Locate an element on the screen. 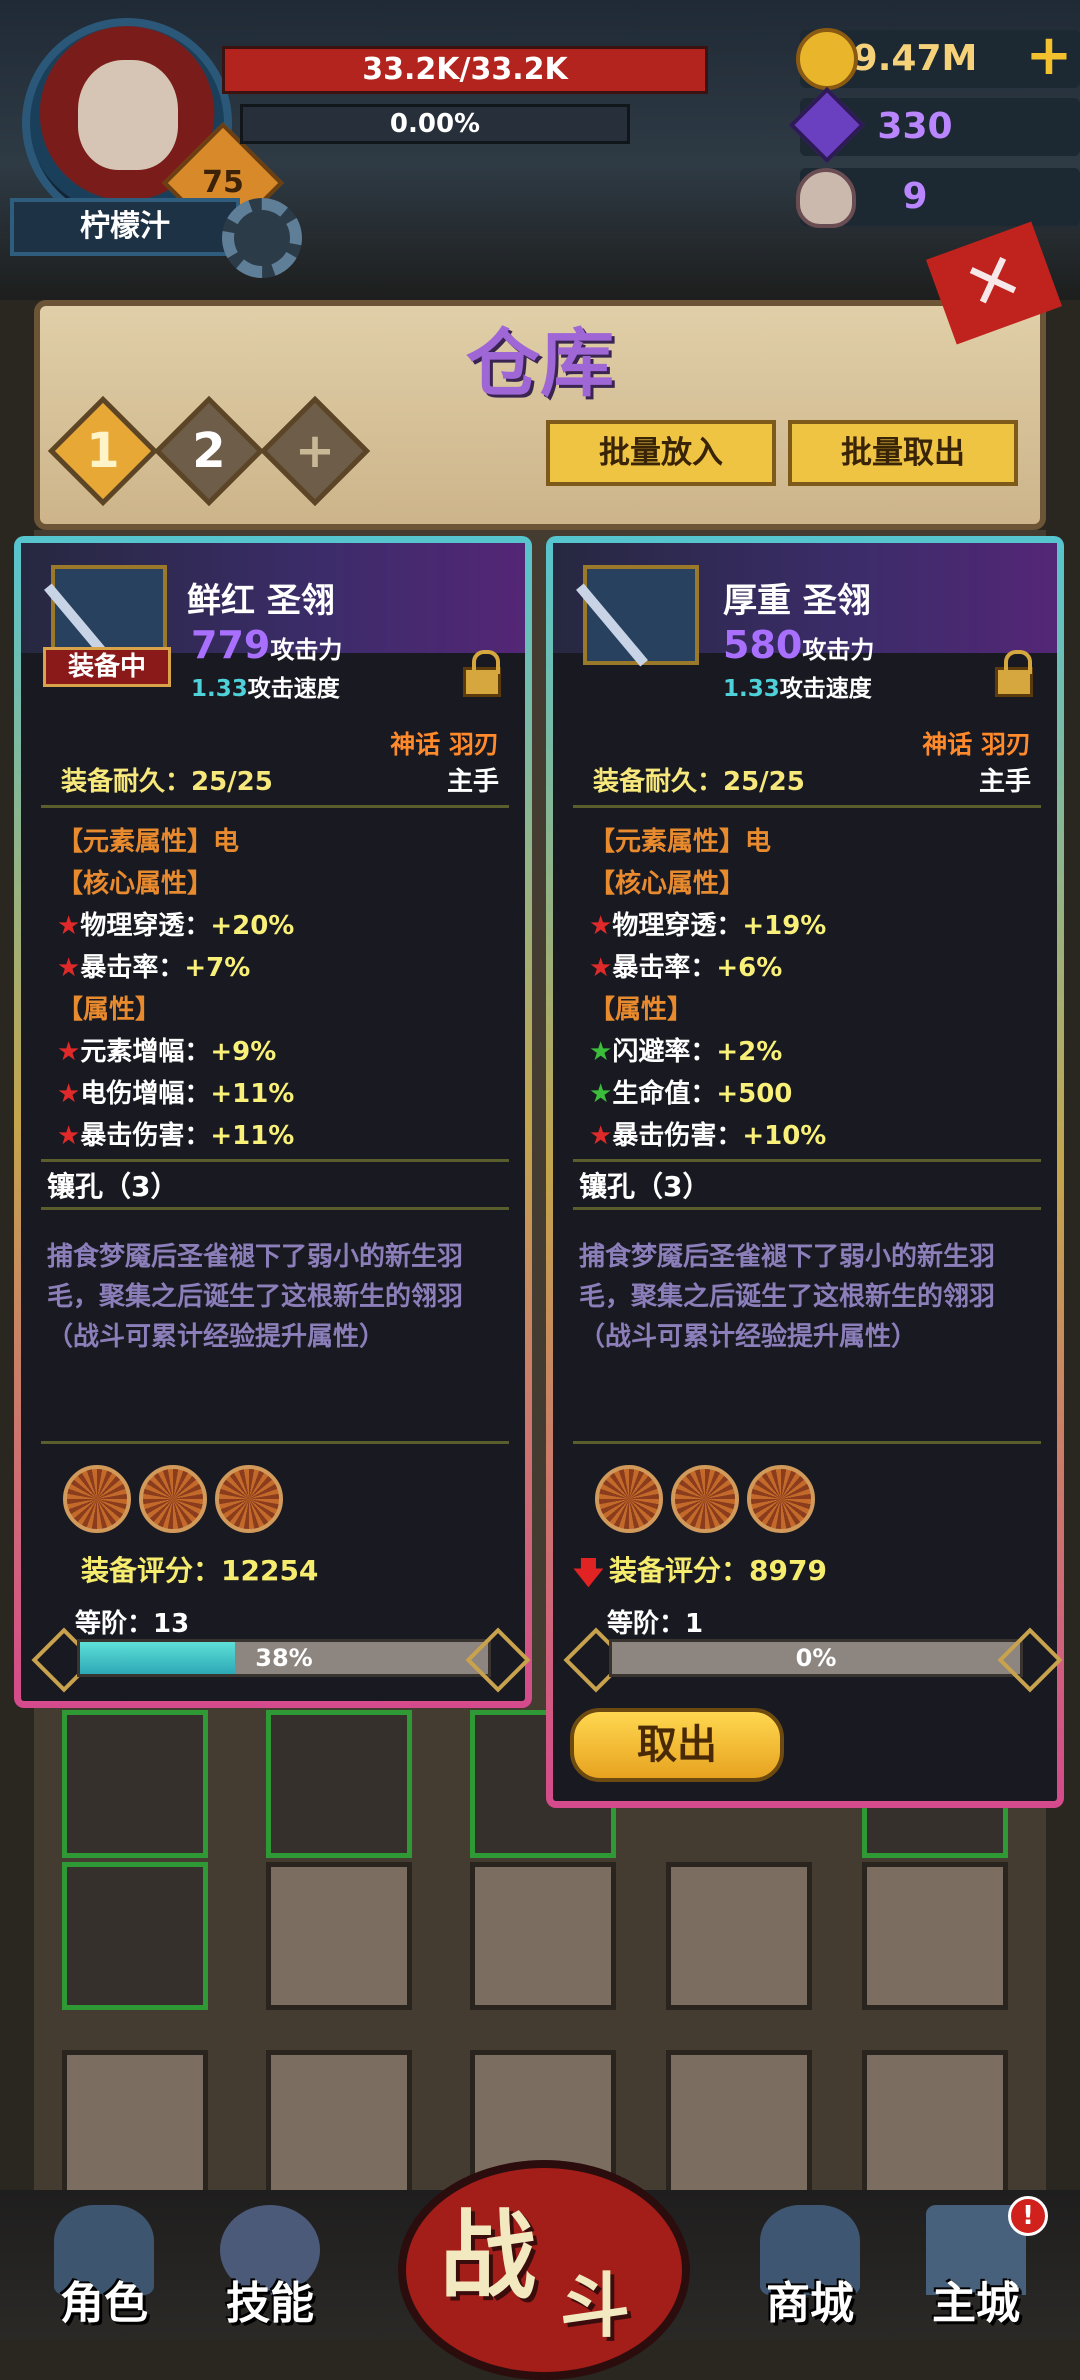 The image size is (1080, 2380). add-gold-button: + is located at coordinates (1049, 58).